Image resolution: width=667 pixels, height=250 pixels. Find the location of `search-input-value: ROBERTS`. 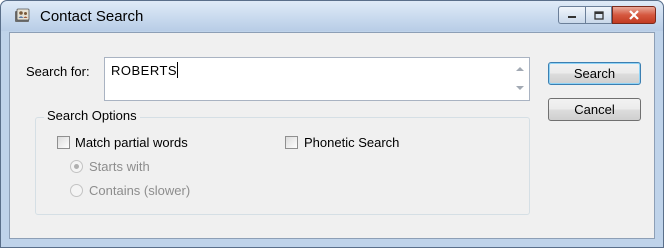

search-input-value: ROBERTS is located at coordinates (144, 70).